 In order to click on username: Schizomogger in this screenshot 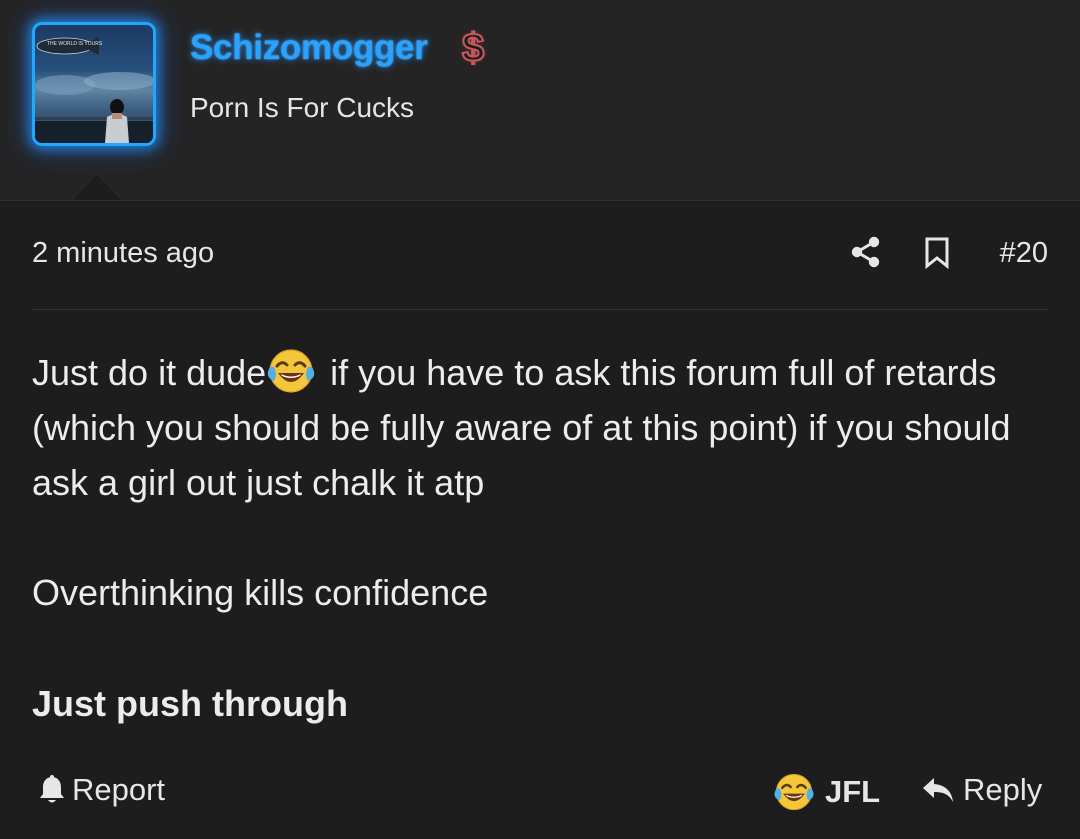, I will do `click(309, 48)`.